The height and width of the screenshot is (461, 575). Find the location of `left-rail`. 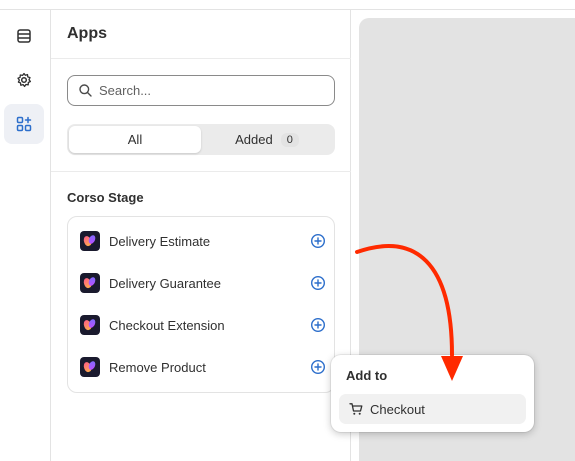

left-rail is located at coordinates (25, 235).